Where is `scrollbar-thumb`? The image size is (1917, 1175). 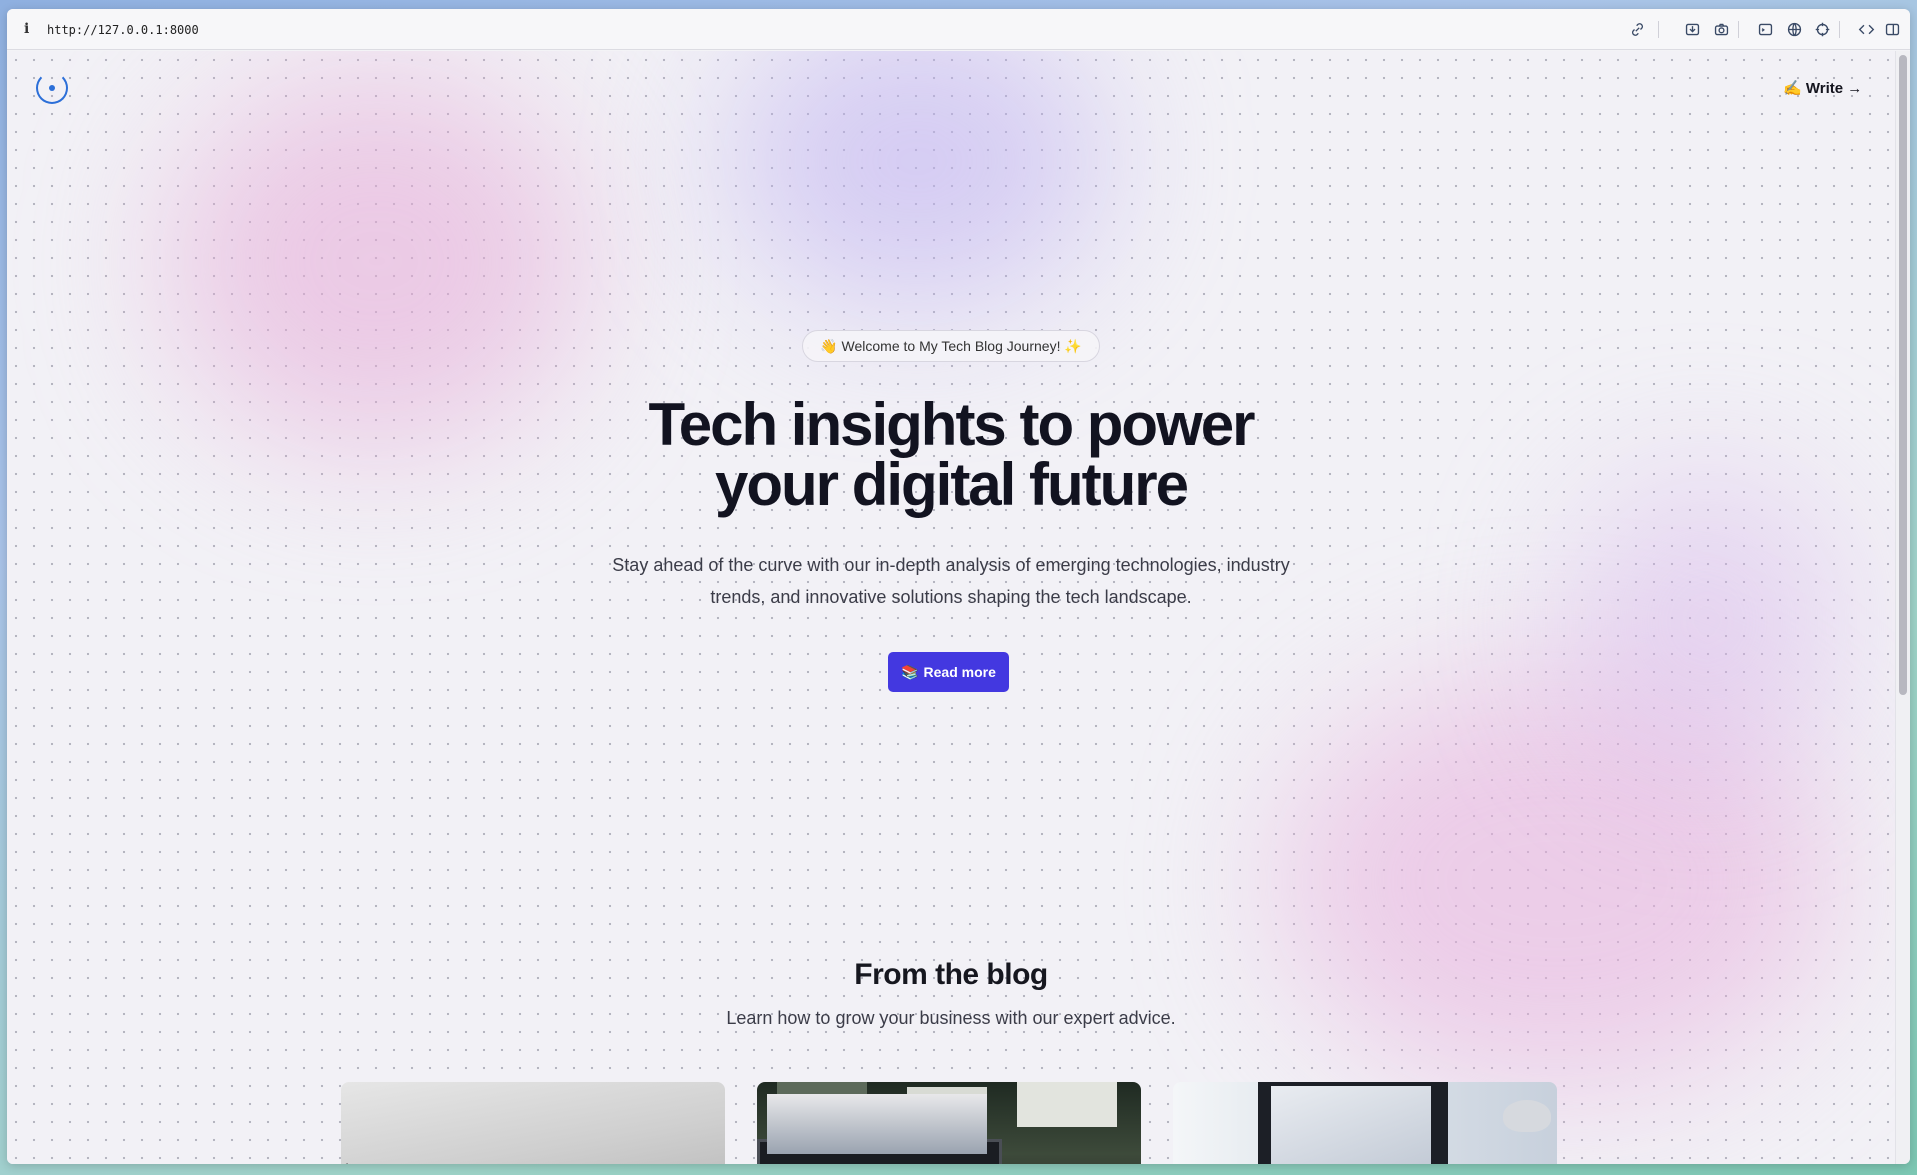 scrollbar-thumb is located at coordinates (1903, 375).